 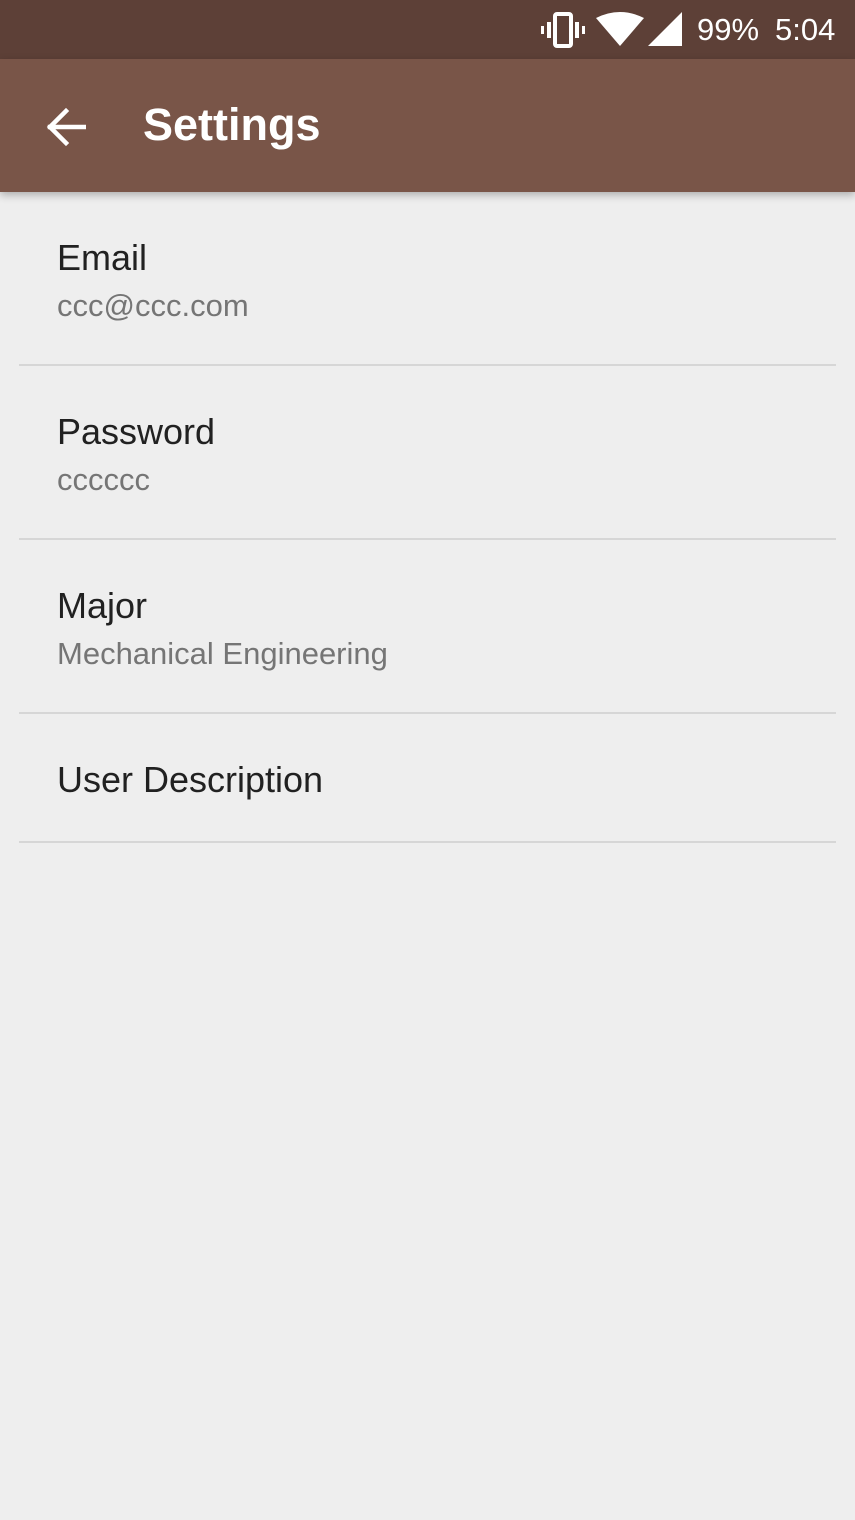 What do you see at coordinates (153, 305) in the screenshot?
I see `pref-summary: ccc@ccc.com` at bounding box center [153, 305].